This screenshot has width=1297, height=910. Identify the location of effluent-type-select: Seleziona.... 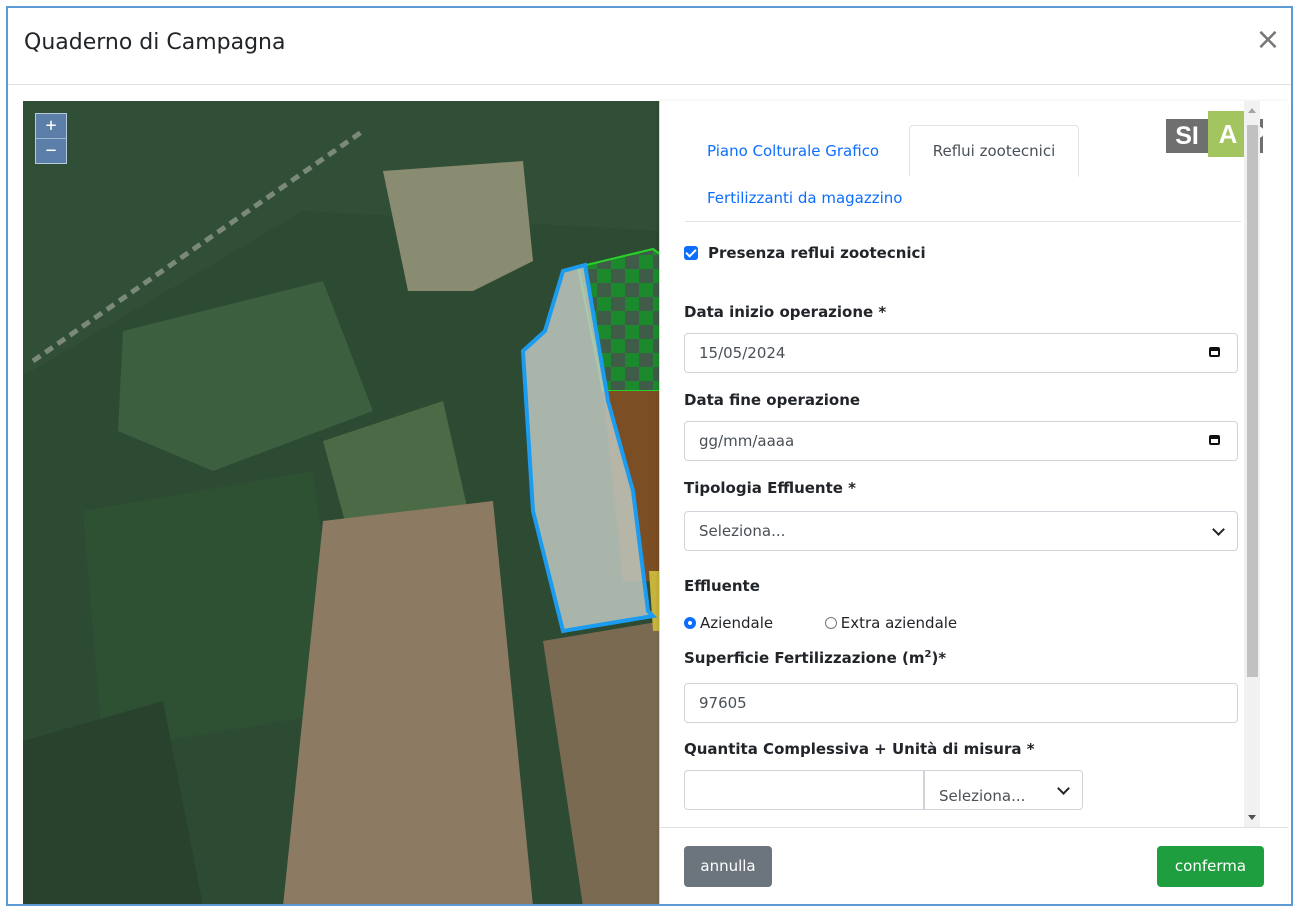
(961, 531).